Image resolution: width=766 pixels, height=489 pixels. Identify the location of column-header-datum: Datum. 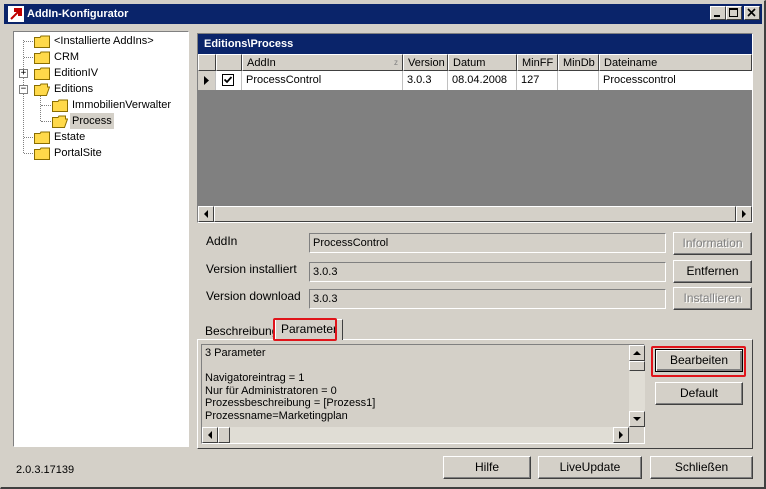
(482, 62).